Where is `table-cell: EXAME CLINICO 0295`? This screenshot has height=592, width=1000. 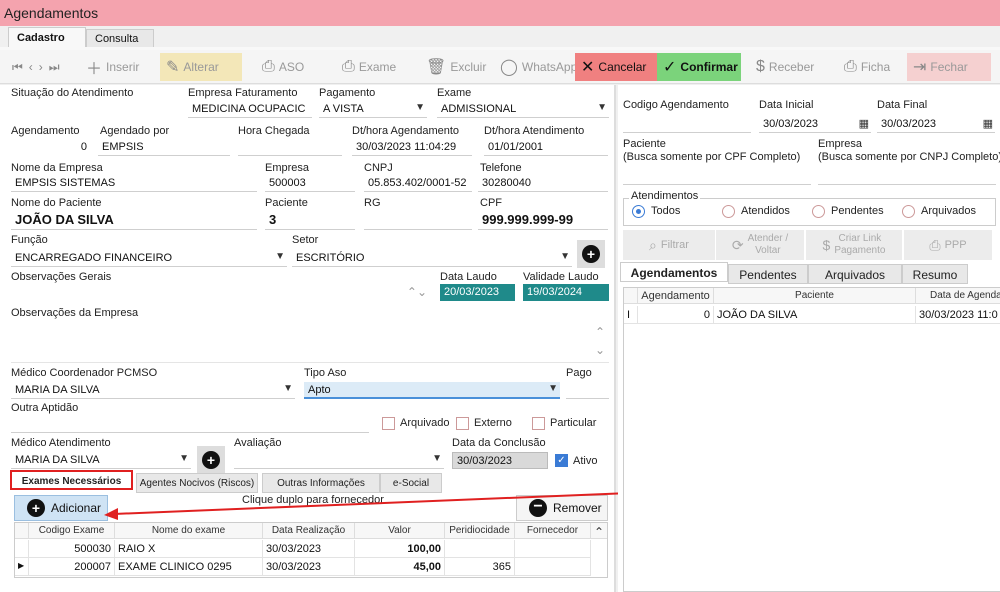
table-cell: EXAME CLINICO 0295 is located at coordinates (189, 567).